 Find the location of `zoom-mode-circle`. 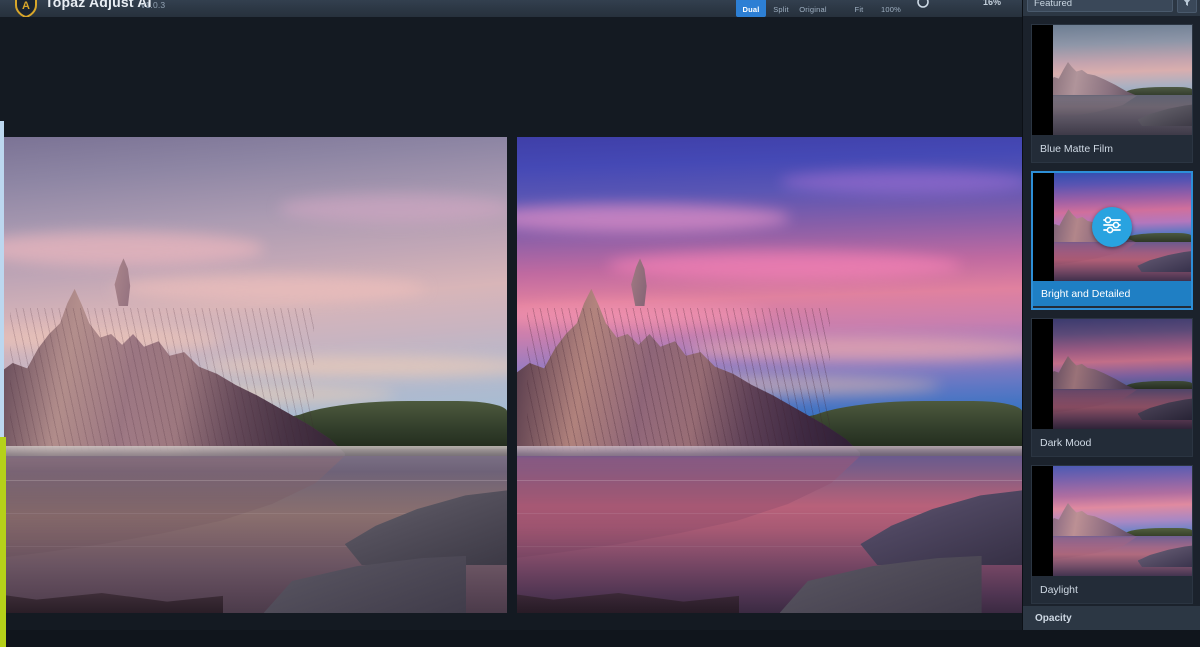

zoom-mode-circle is located at coordinates (923, 8).